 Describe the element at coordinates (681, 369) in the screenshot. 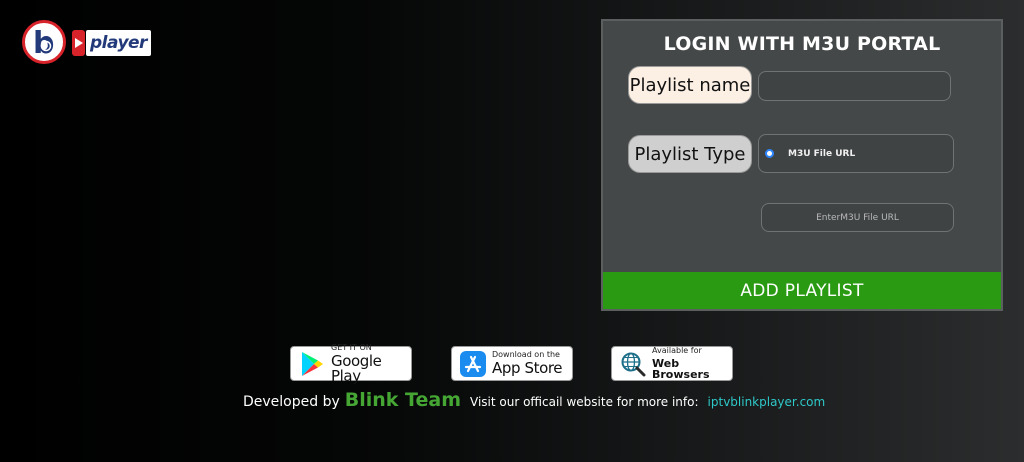

I see `web-badge-big-text: Web Browsers` at that location.